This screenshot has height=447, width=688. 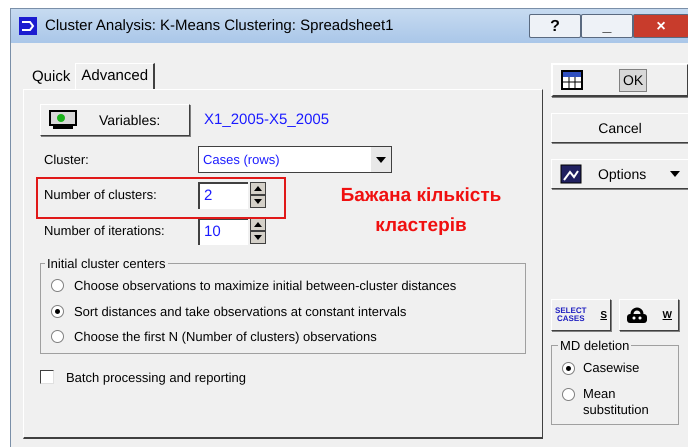 I want to click on spreadsheet-icon, so click(x=572, y=80).